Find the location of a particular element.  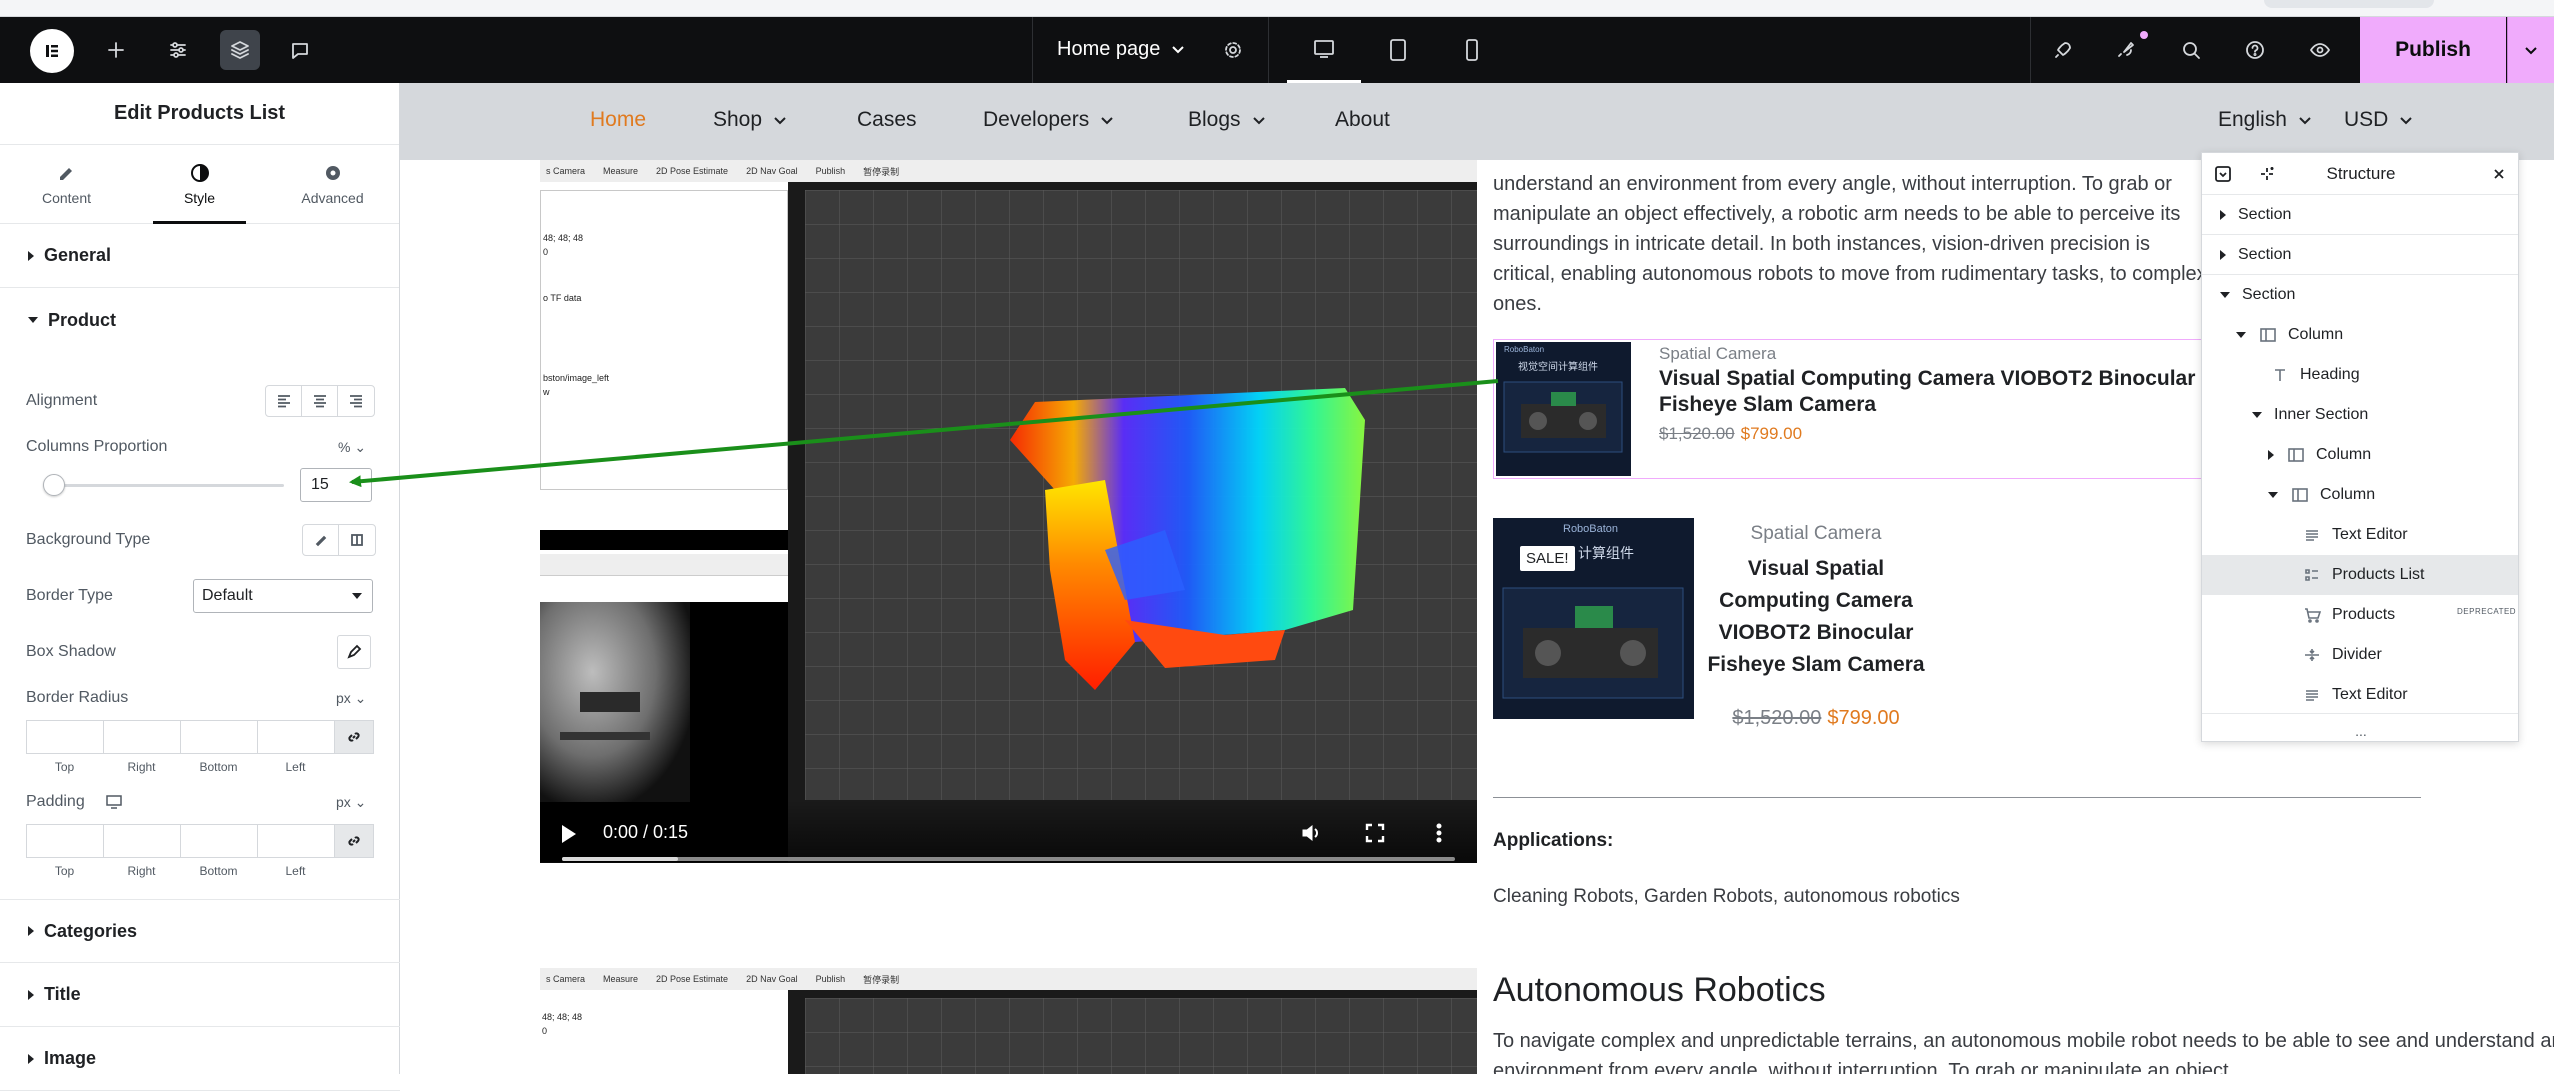

align-right-icon is located at coordinates (356, 401).